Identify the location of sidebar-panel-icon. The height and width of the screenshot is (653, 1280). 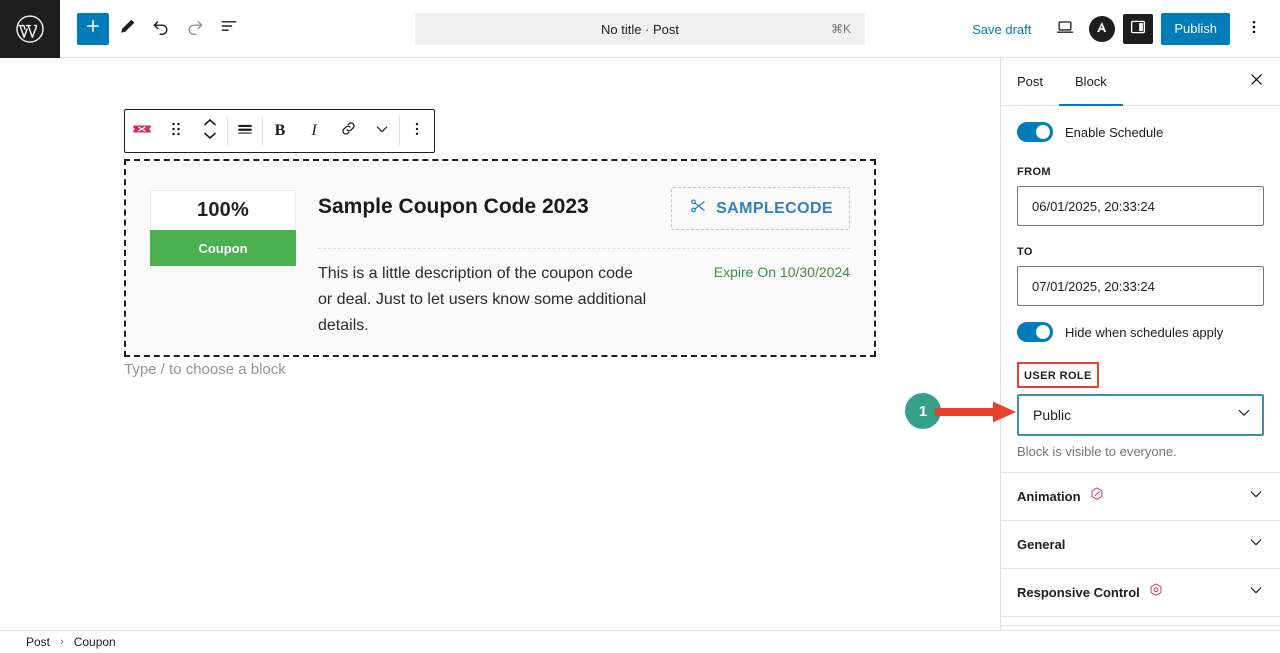
(1138, 29).